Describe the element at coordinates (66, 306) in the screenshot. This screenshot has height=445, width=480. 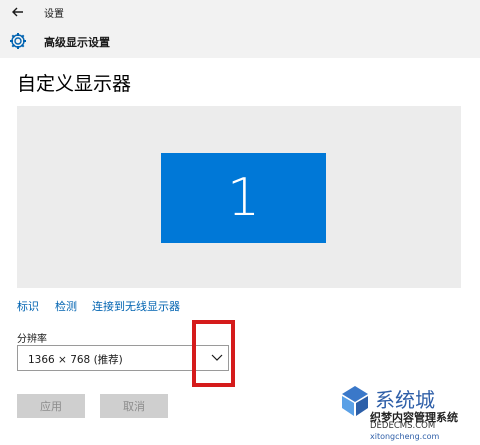
I see `detect-link: 检测` at that location.